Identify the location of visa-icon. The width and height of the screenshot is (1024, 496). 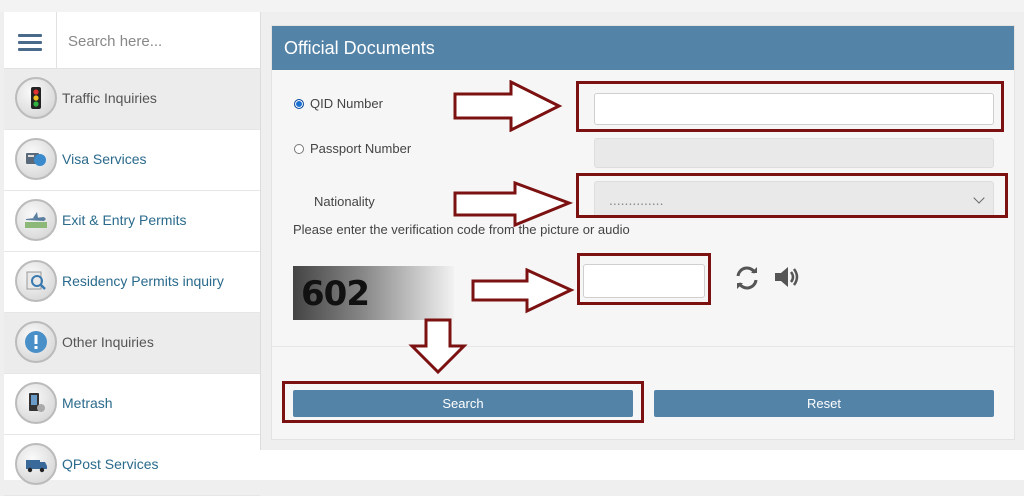
(36, 159).